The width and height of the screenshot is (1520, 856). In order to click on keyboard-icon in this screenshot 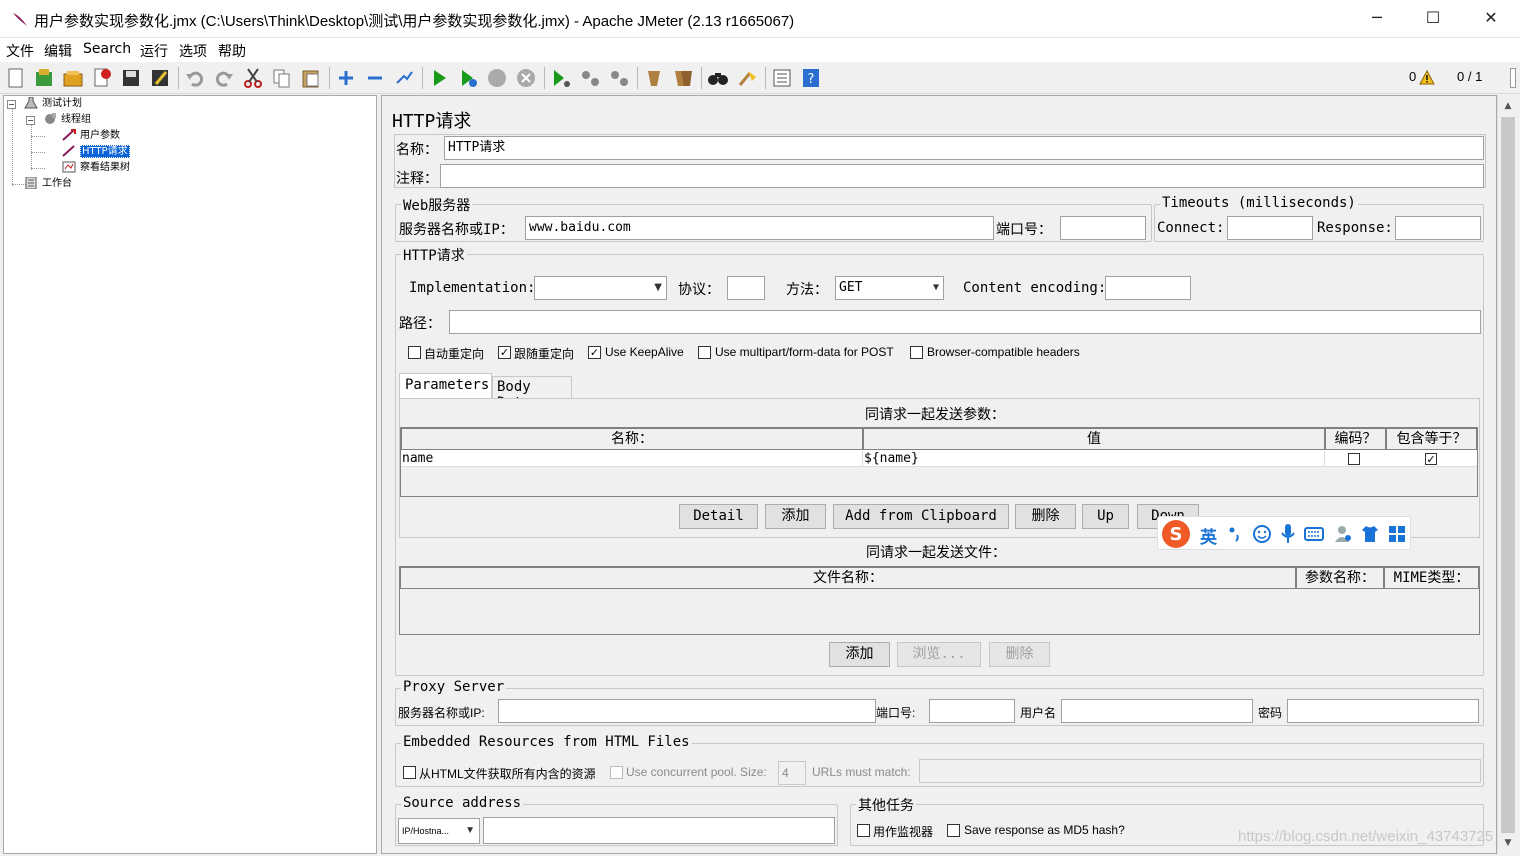, I will do `click(1314, 534)`.